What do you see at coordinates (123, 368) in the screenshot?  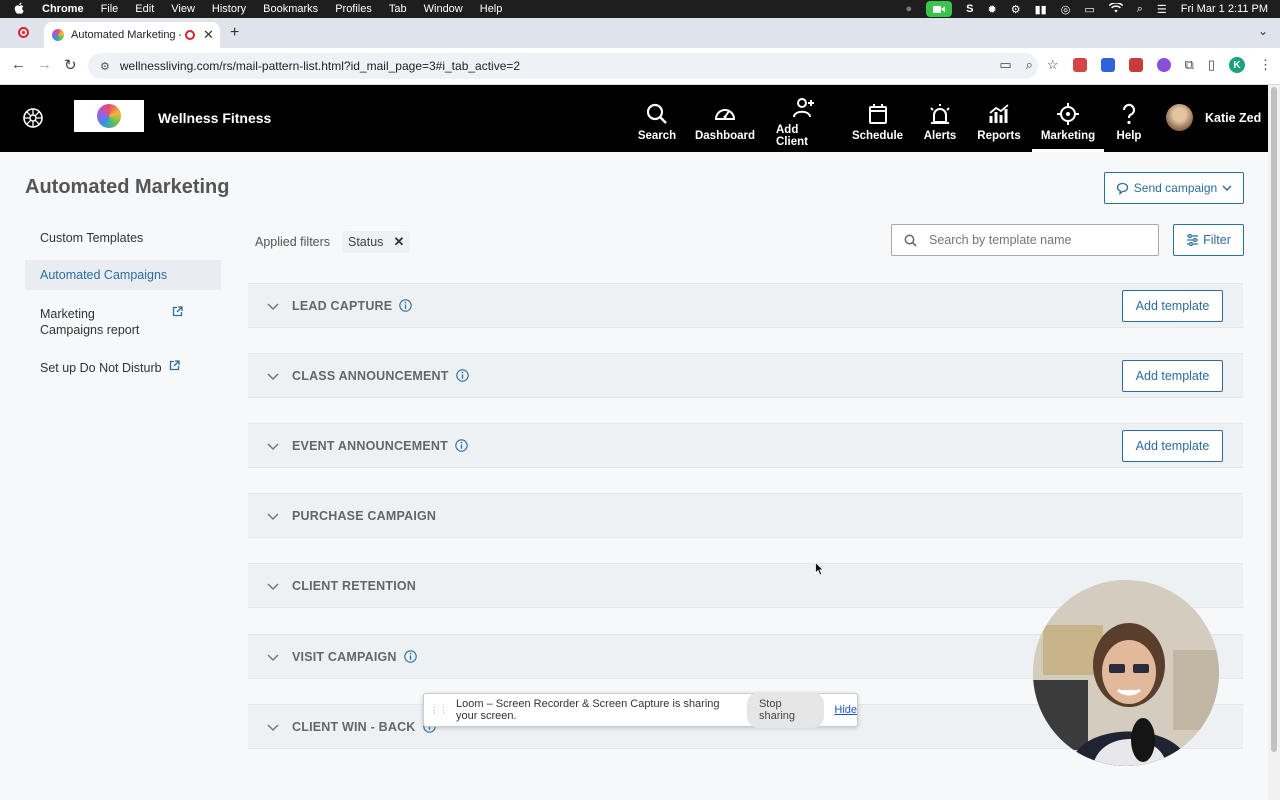 I see `sidebar-item-do-not-disturb: Set up Do Not Disturb` at bounding box center [123, 368].